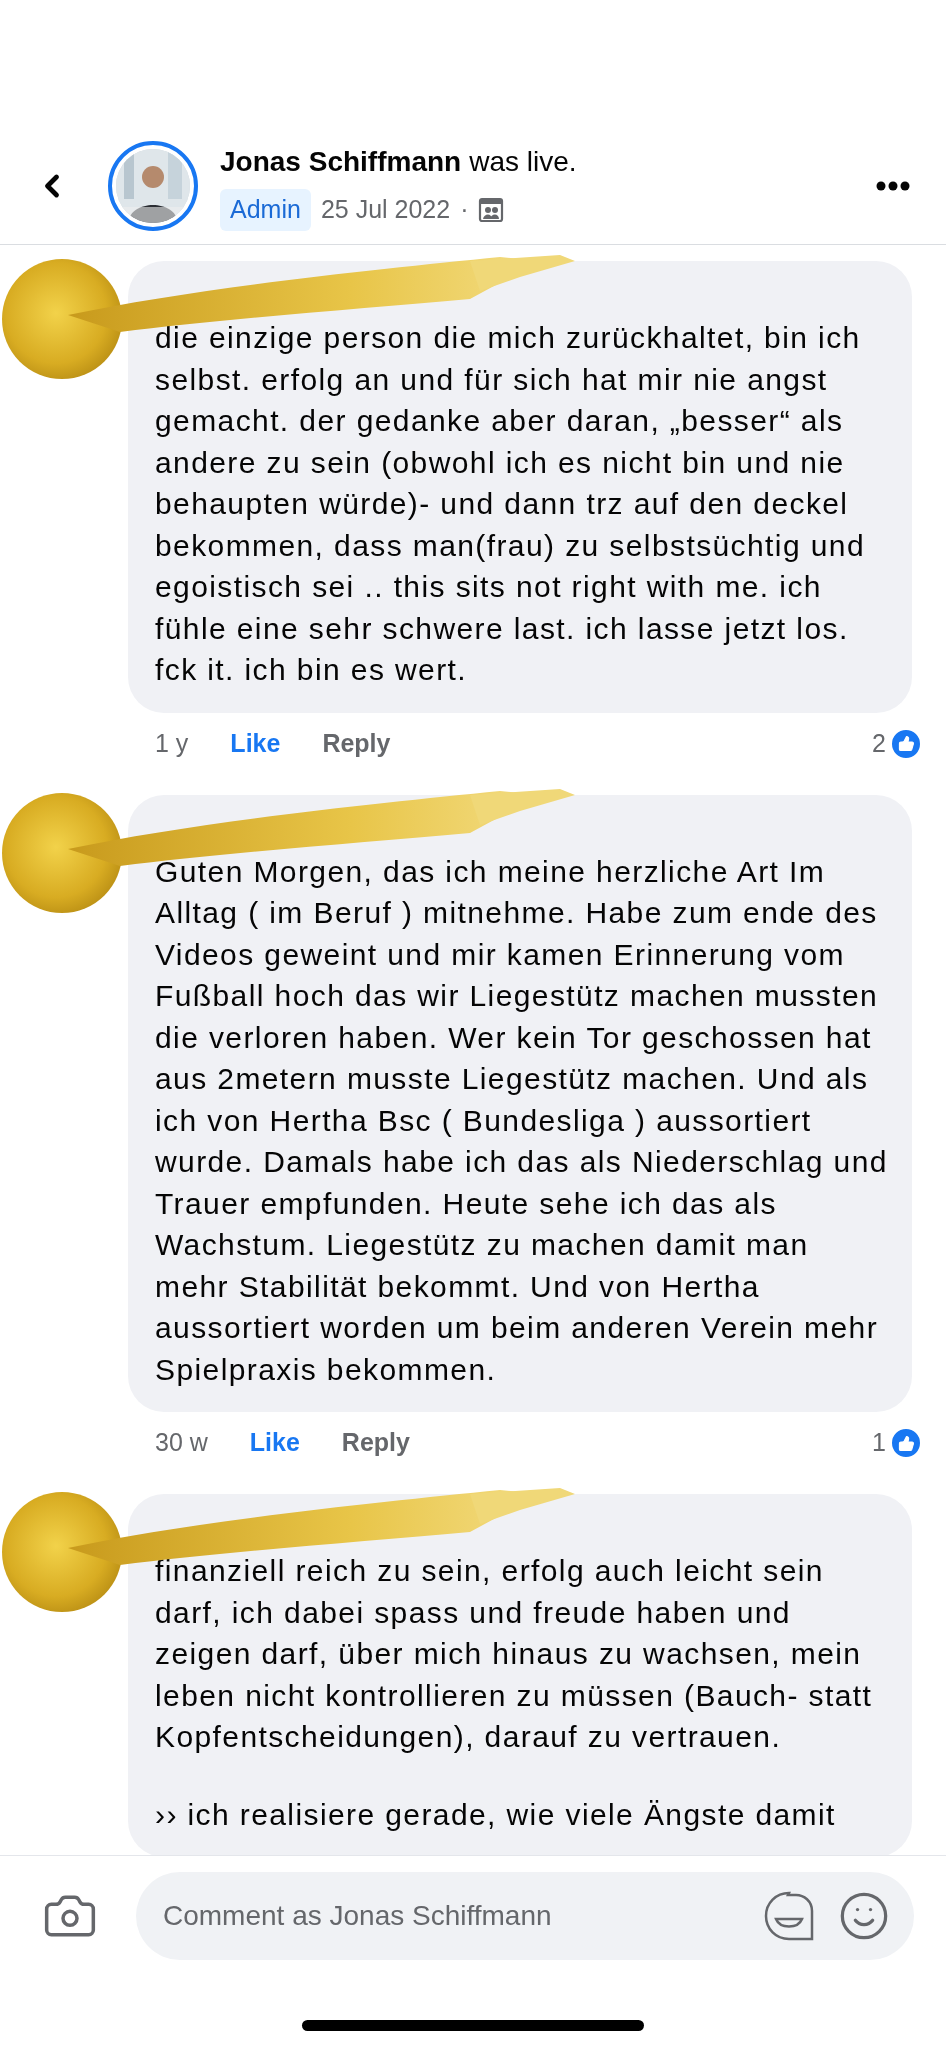  I want to click on sticker-icon, so click(789, 1916).